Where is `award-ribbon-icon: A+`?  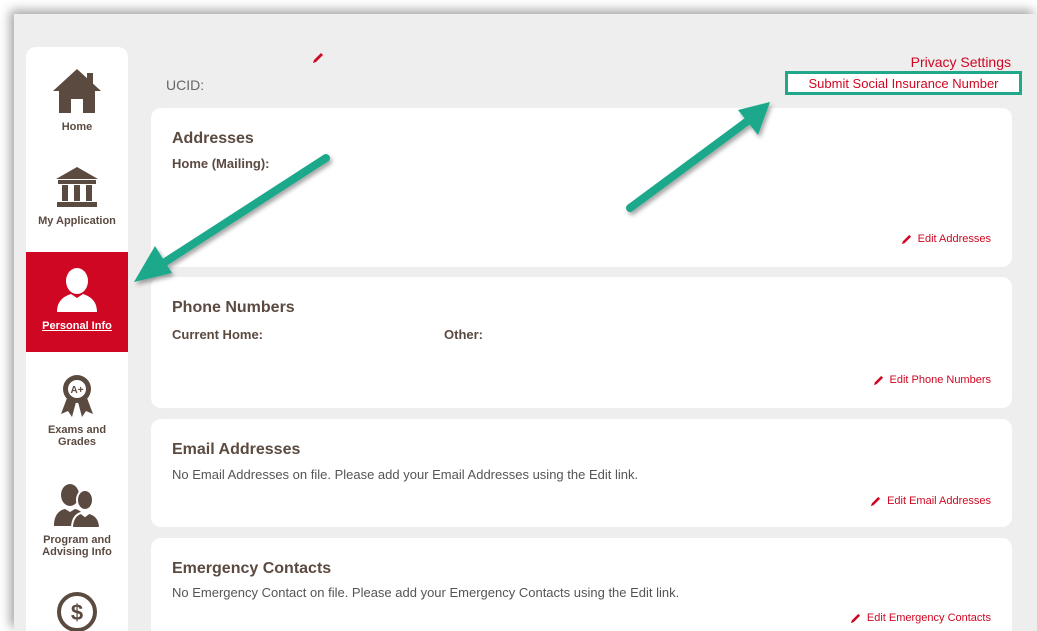 award-ribbon-icon: A+ is located at coordinates (77, 396).